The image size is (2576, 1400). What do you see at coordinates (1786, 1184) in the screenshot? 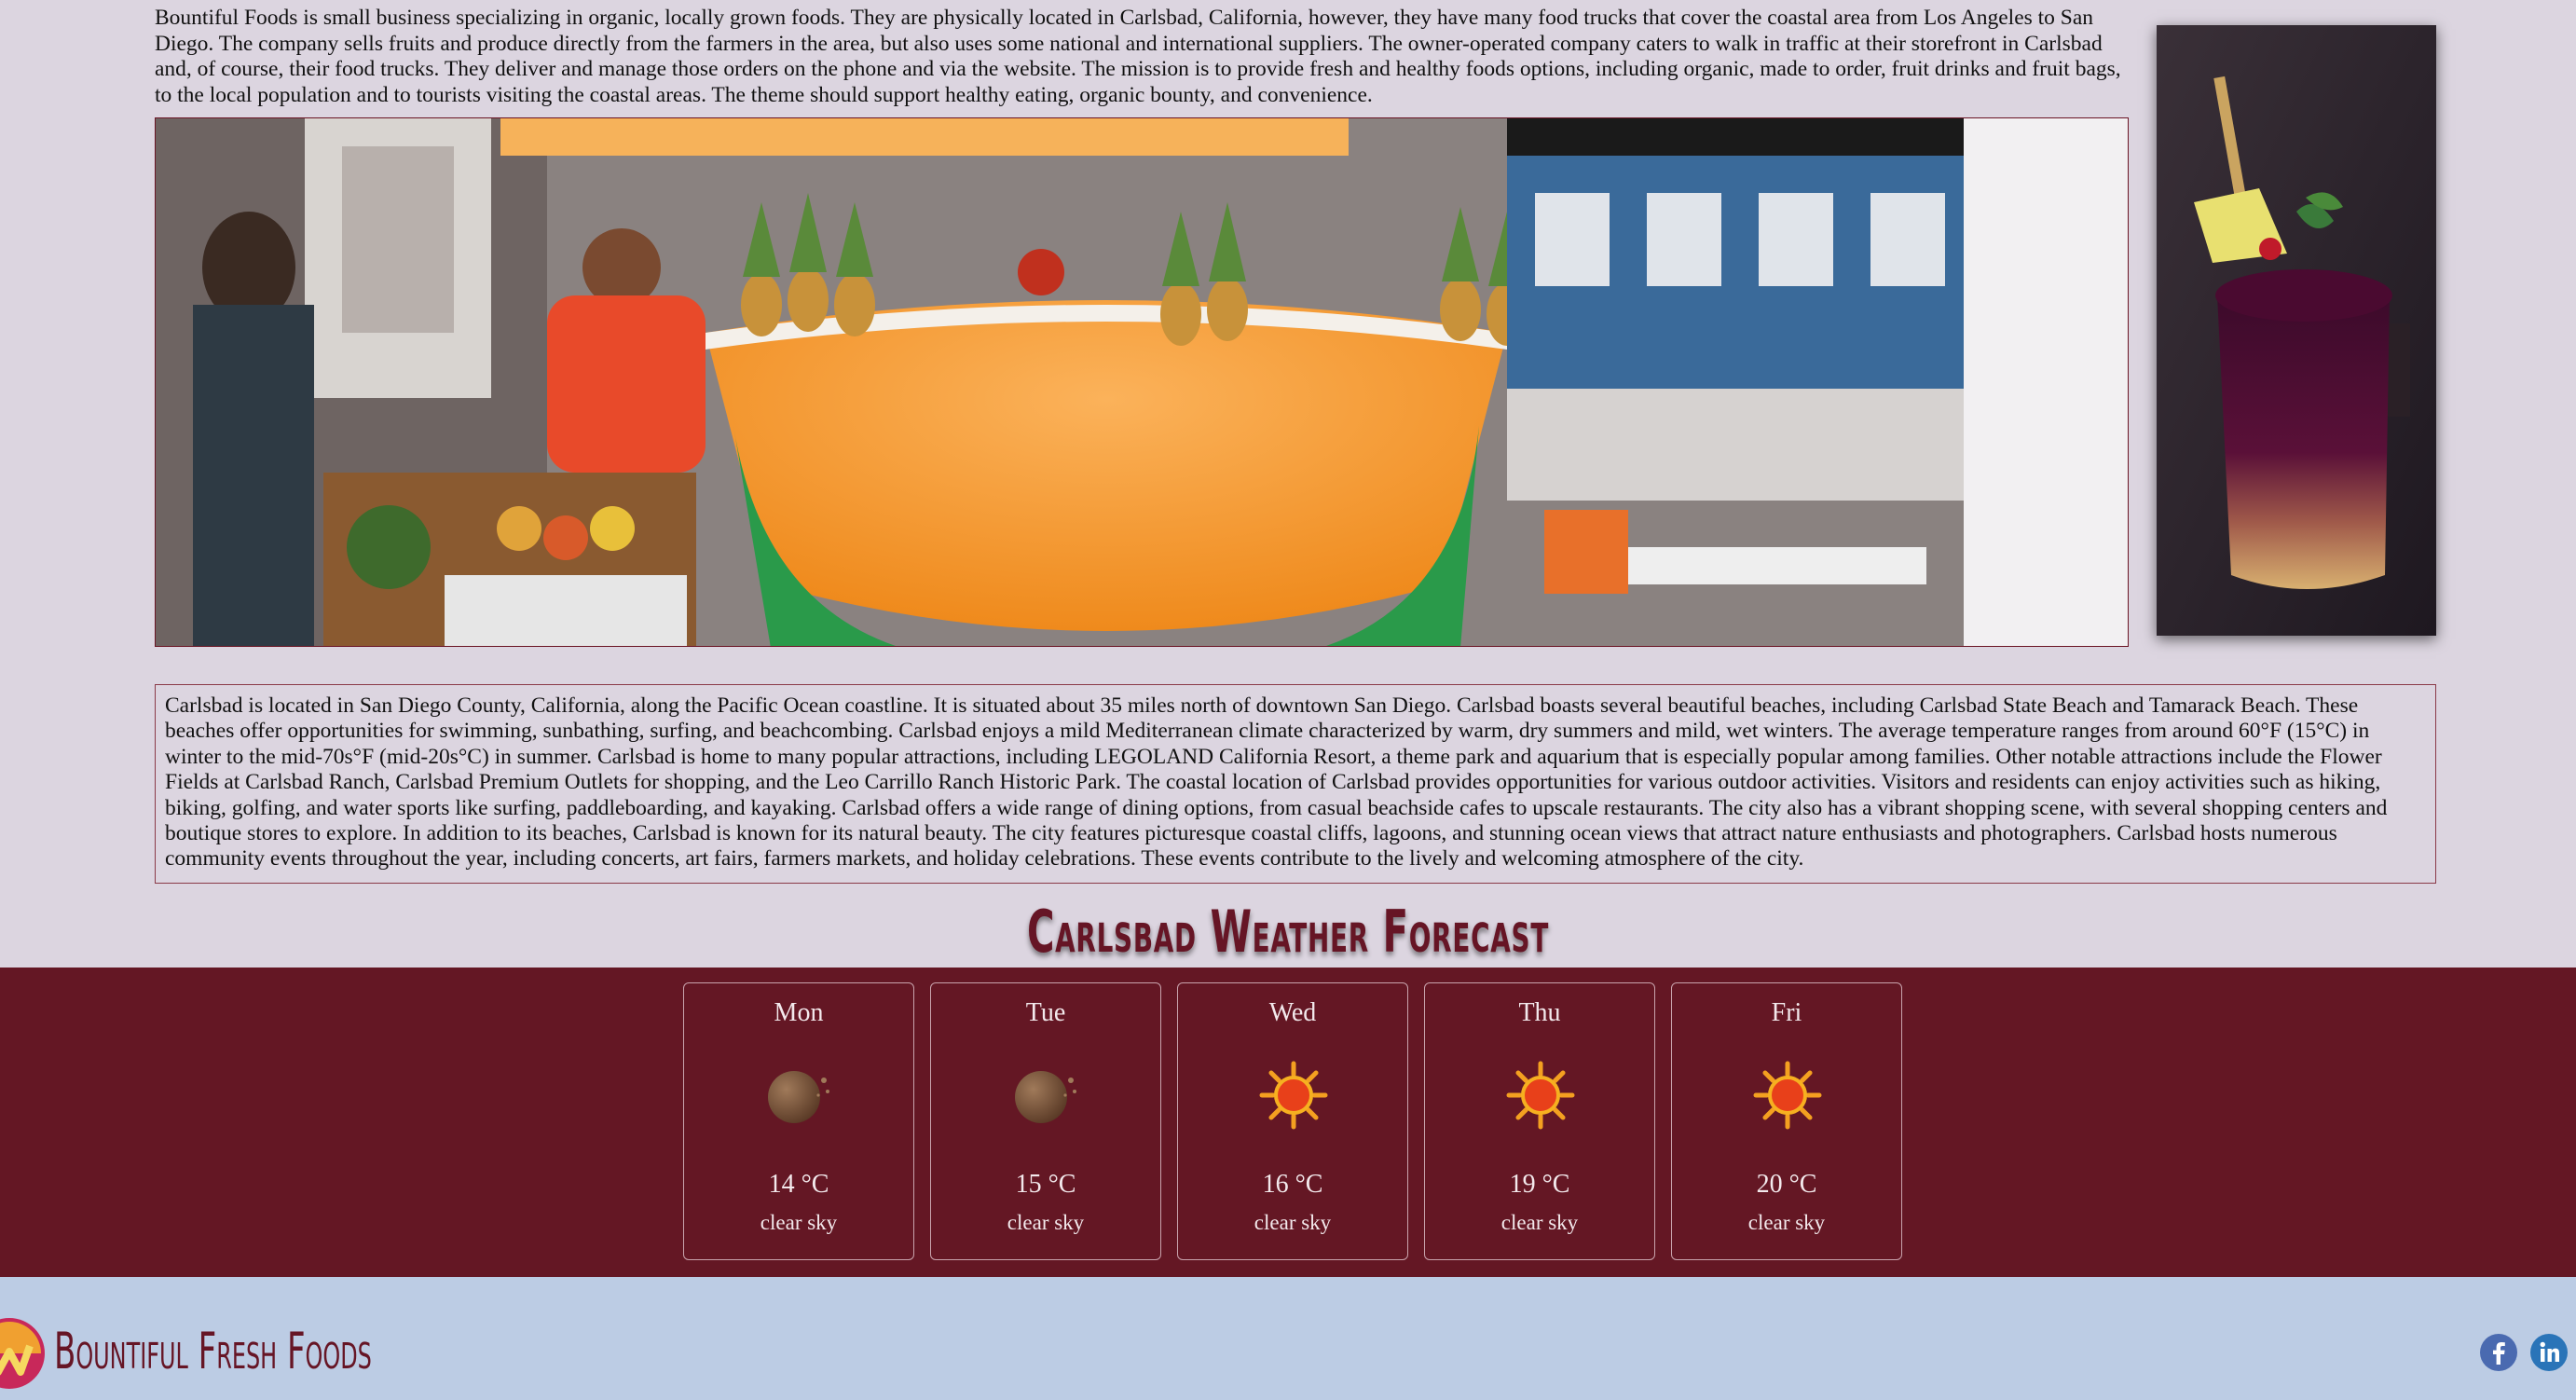
I see `forecast-temperature: 20 °C` at bounding box center [1786, 1184].